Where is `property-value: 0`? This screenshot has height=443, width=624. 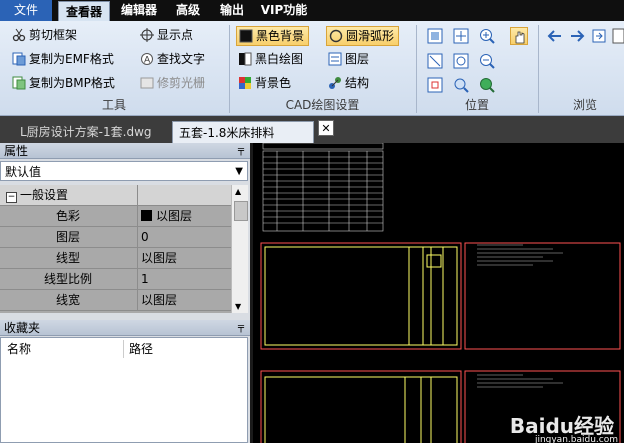 property-value: 0 is located at coordinates (184, 237).